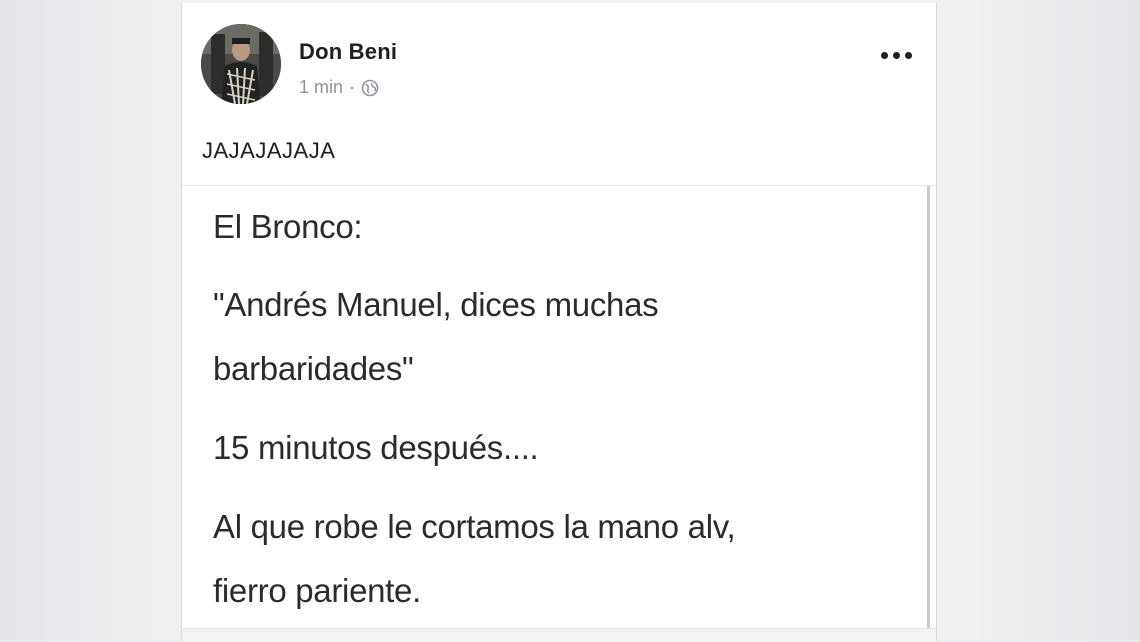 The image size is (1140, 642). What do you see at coordinates (321, 87) in the screenshot?
I see `post-timestamp: 1 min` at bounding box center [321, 87].